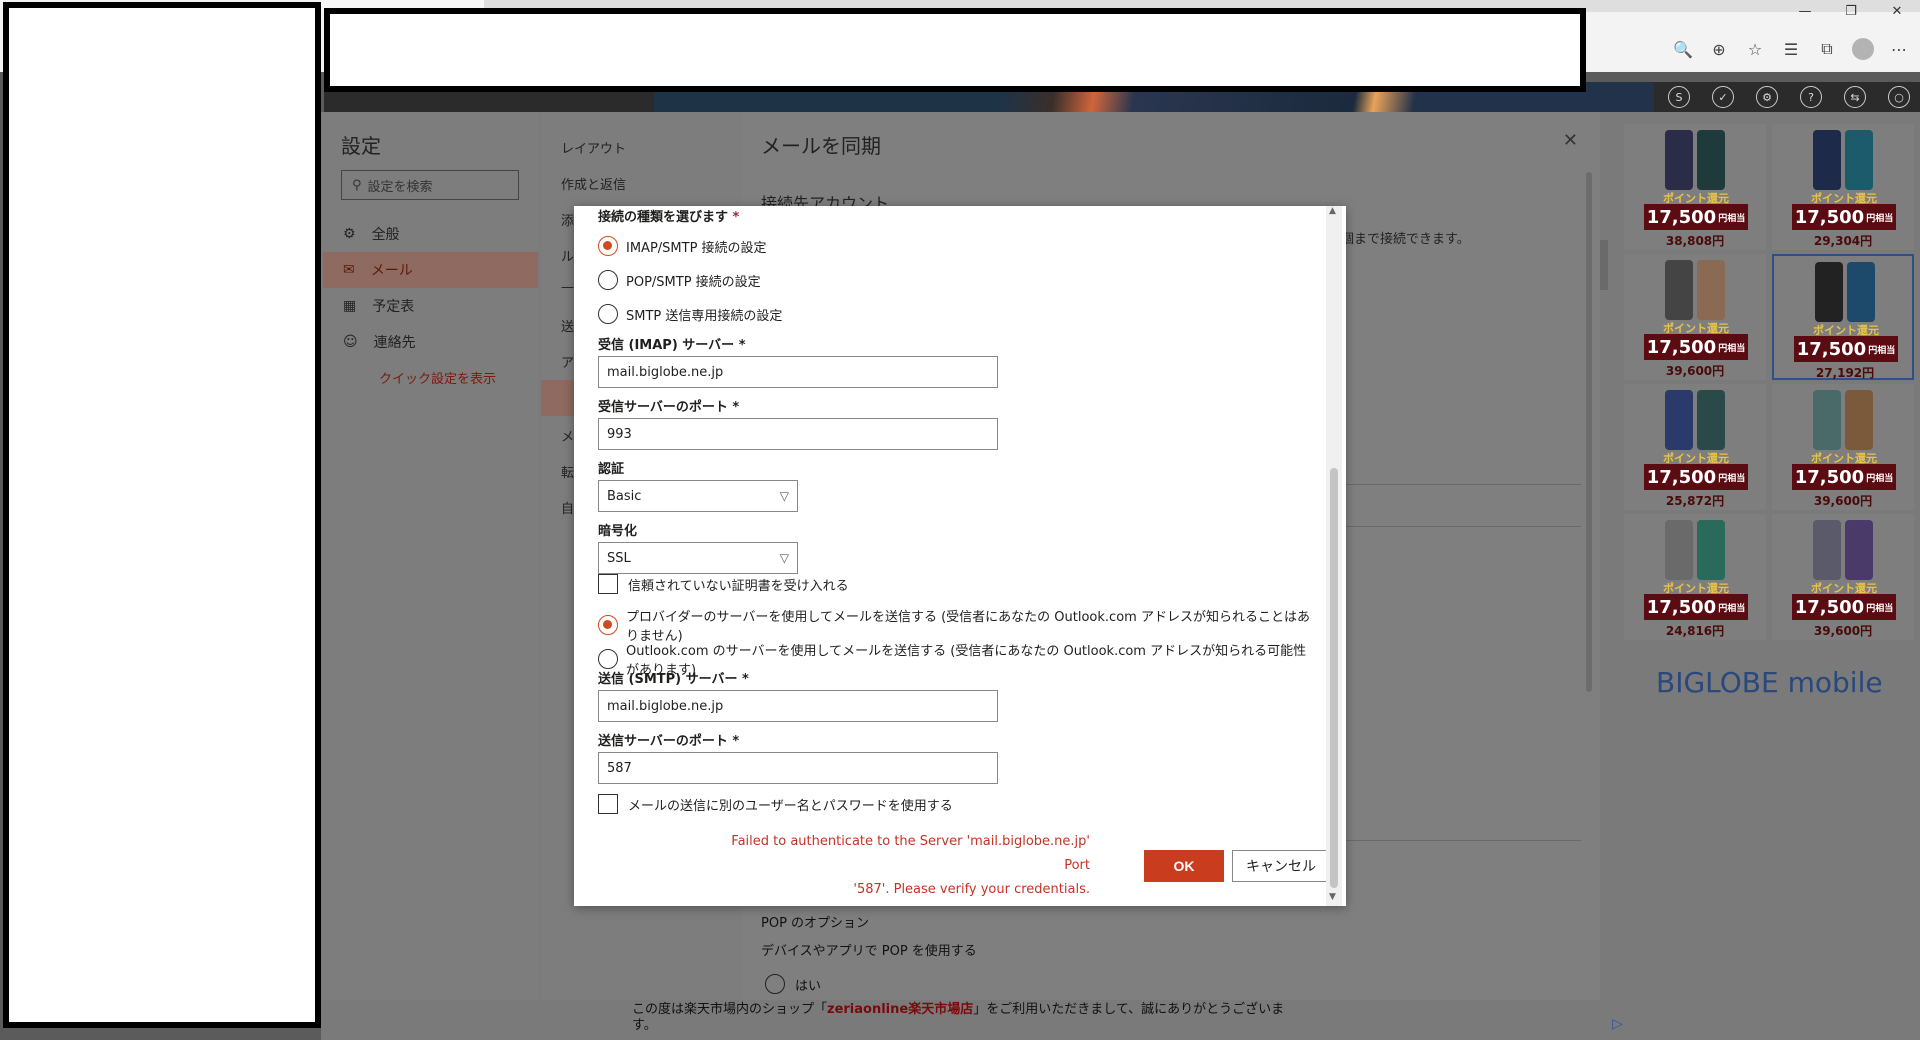 This screenshot has width=1920, height=1040. Describe the element at coordinates (1755, 49) in the screenshot. I see `favorite-star-icon: ☆` at that location.